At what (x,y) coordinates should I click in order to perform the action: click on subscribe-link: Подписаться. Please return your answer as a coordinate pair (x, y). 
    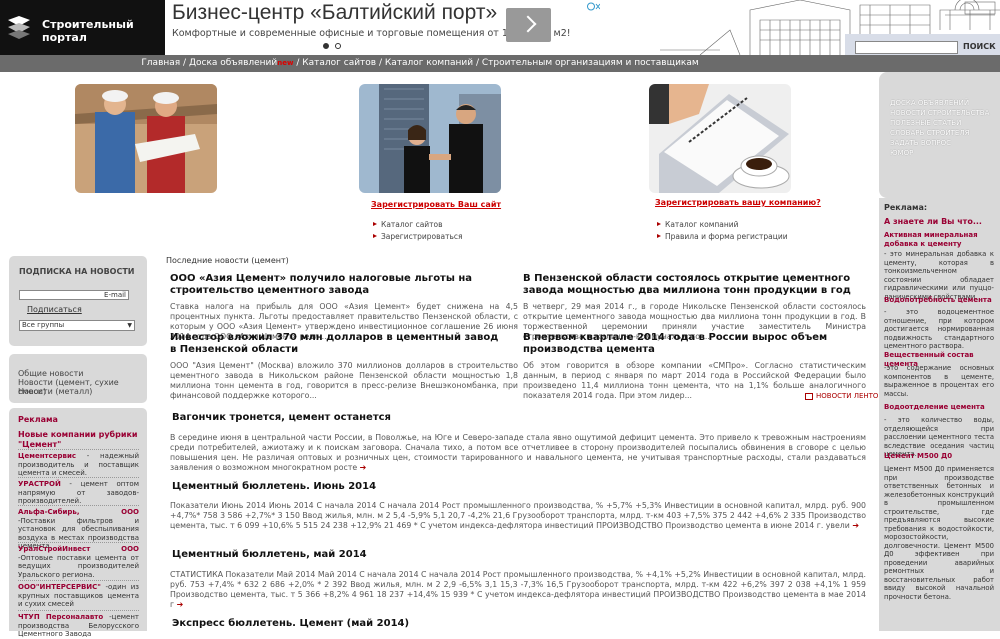
    Looking at the image, I should click on (54, 309).